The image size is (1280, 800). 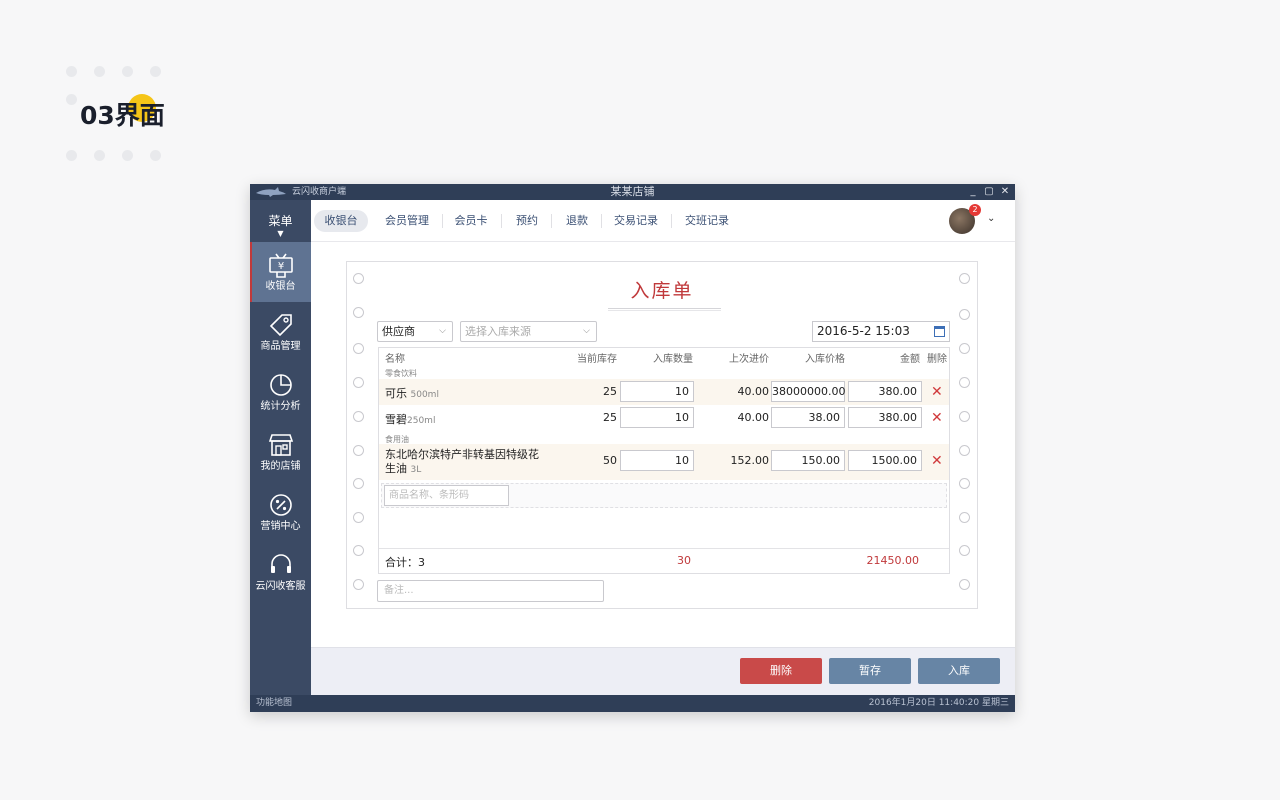 What do you see at coordinates (280, 286) in the screenshot?
I see `sidebar-item-label: 收银台` at bounding box center [280, 286].